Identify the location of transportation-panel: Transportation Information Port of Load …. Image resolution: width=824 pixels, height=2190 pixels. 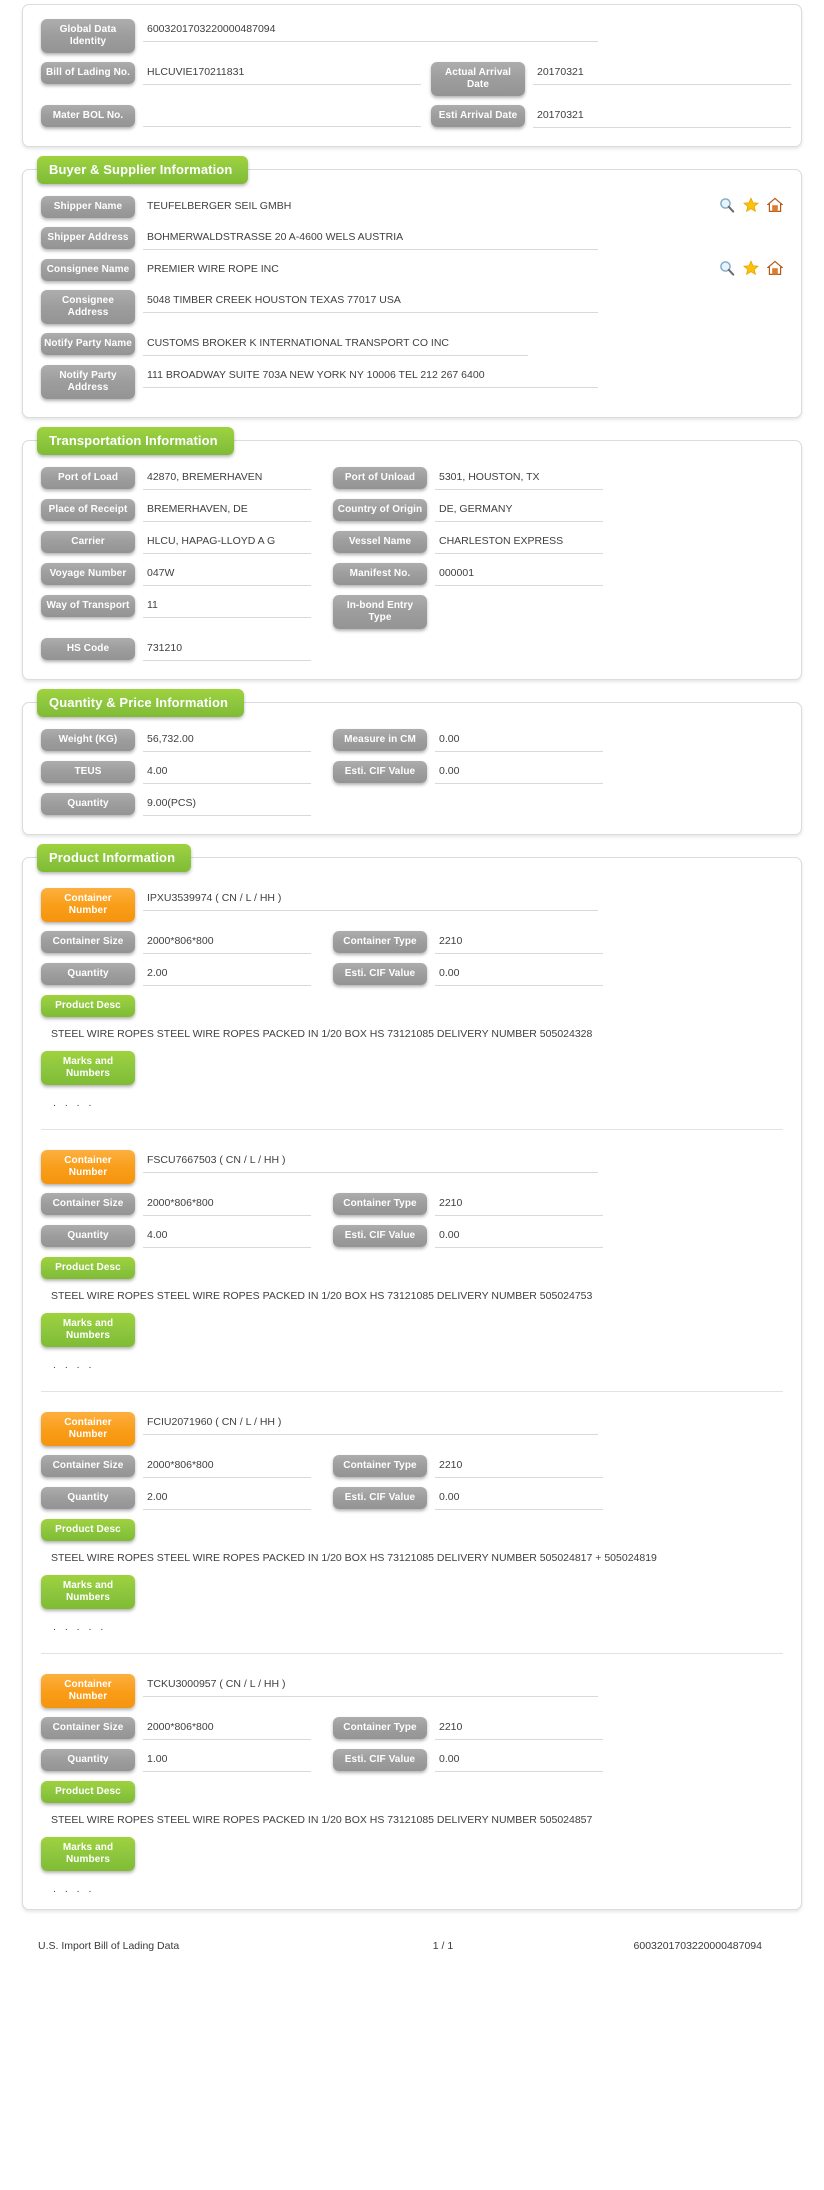
(412, 553).